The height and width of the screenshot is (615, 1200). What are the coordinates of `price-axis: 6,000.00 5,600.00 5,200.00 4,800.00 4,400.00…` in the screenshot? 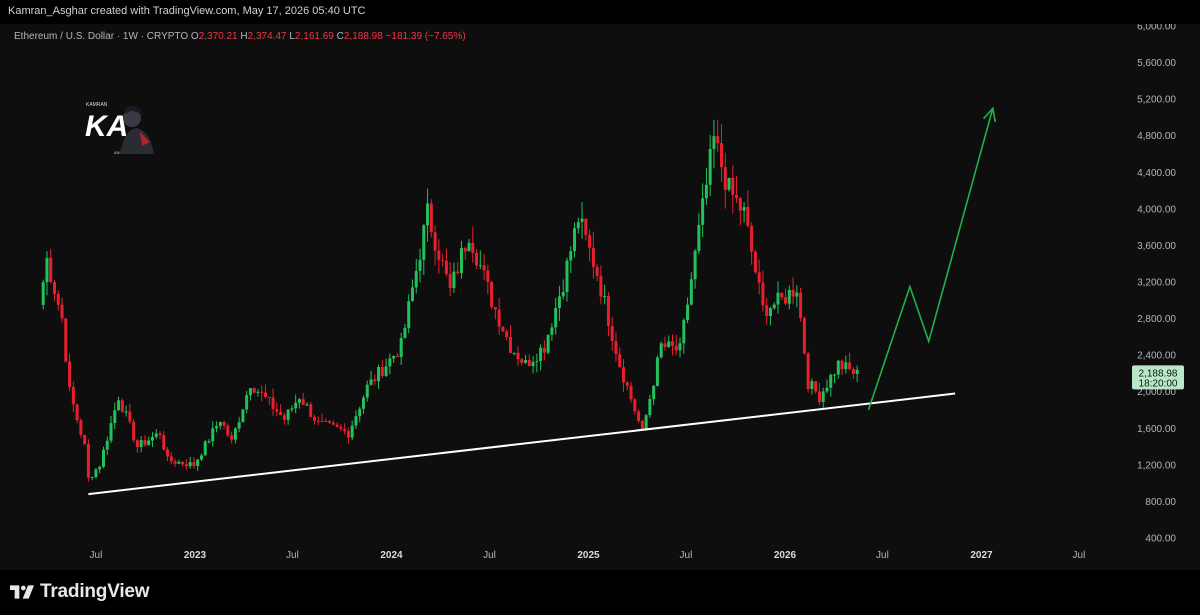 It's located at (1156, 283).